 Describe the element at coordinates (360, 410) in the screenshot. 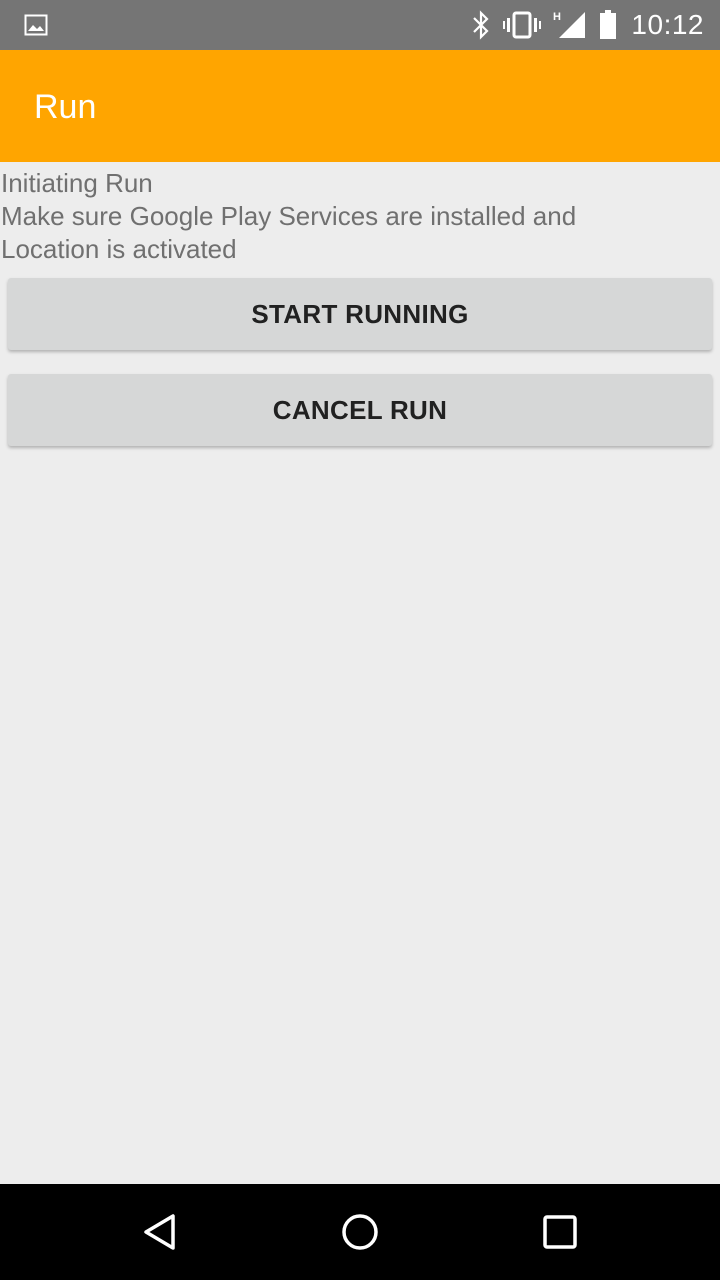

I see `cancel-run-button: CANCEL RUN` at that location.